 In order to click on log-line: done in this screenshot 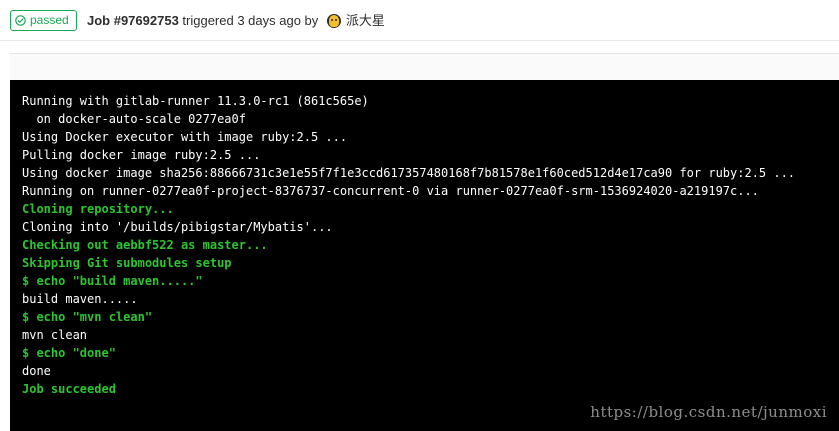, I will do `click(36, 371)`.